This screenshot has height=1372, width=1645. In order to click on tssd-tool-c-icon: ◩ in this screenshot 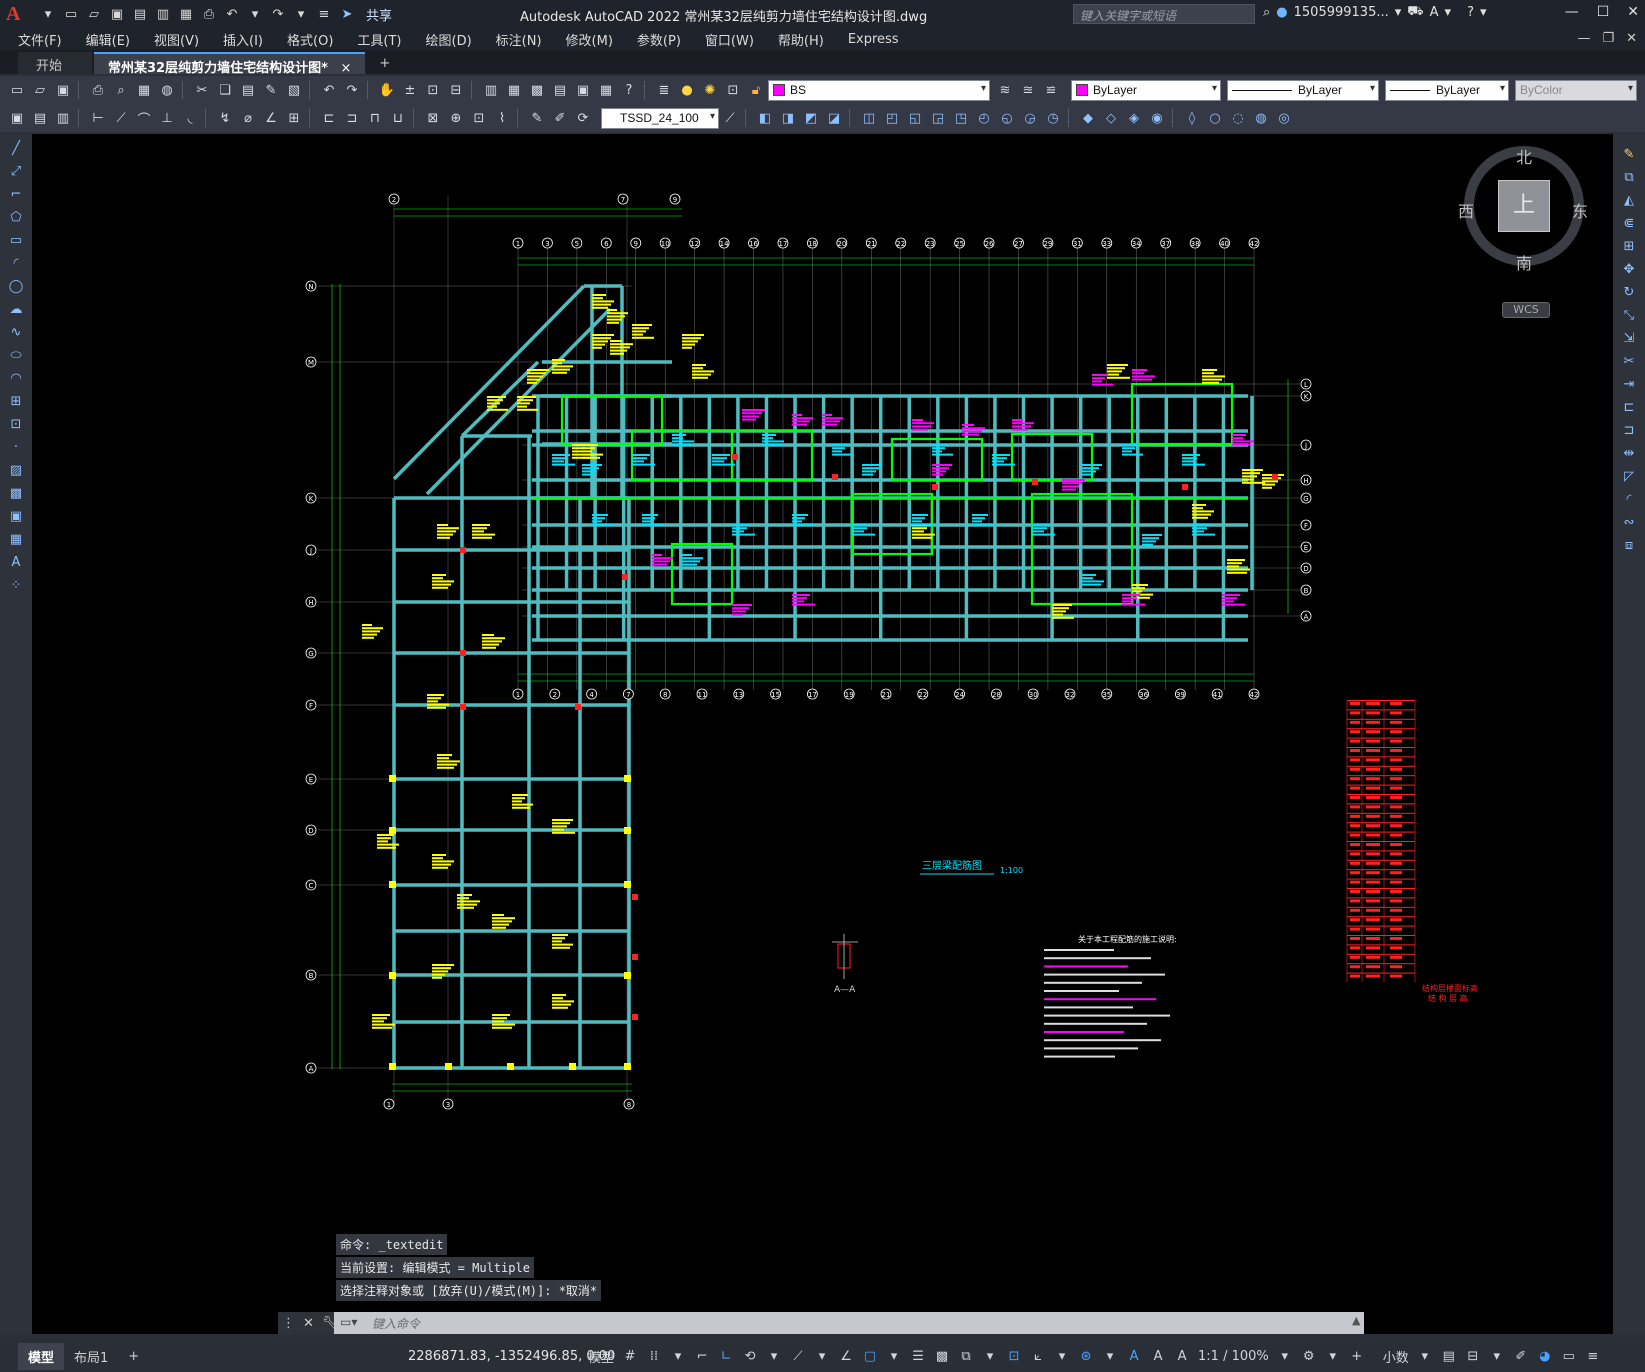, I will do `click(811, 118)`.